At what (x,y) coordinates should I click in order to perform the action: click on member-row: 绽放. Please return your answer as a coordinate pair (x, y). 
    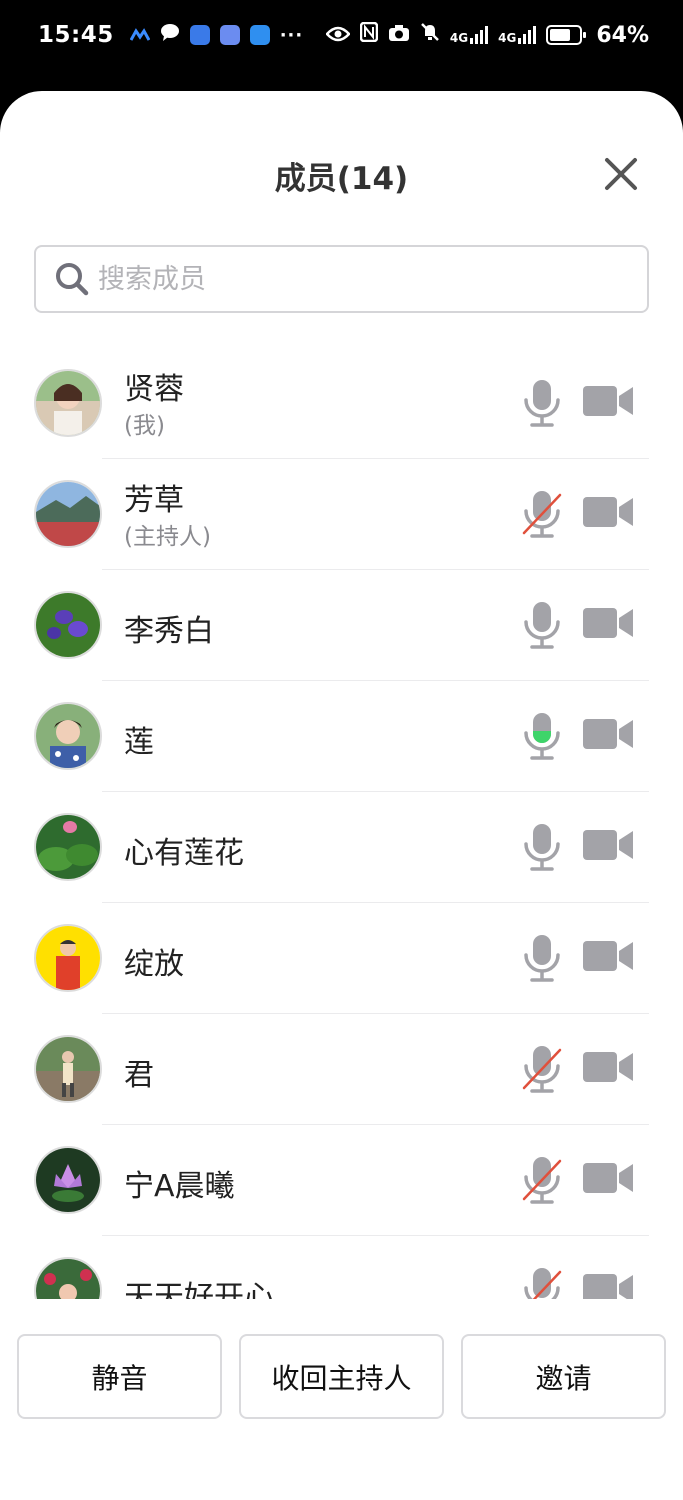
    Looking at the image, I should click on (341, 958).